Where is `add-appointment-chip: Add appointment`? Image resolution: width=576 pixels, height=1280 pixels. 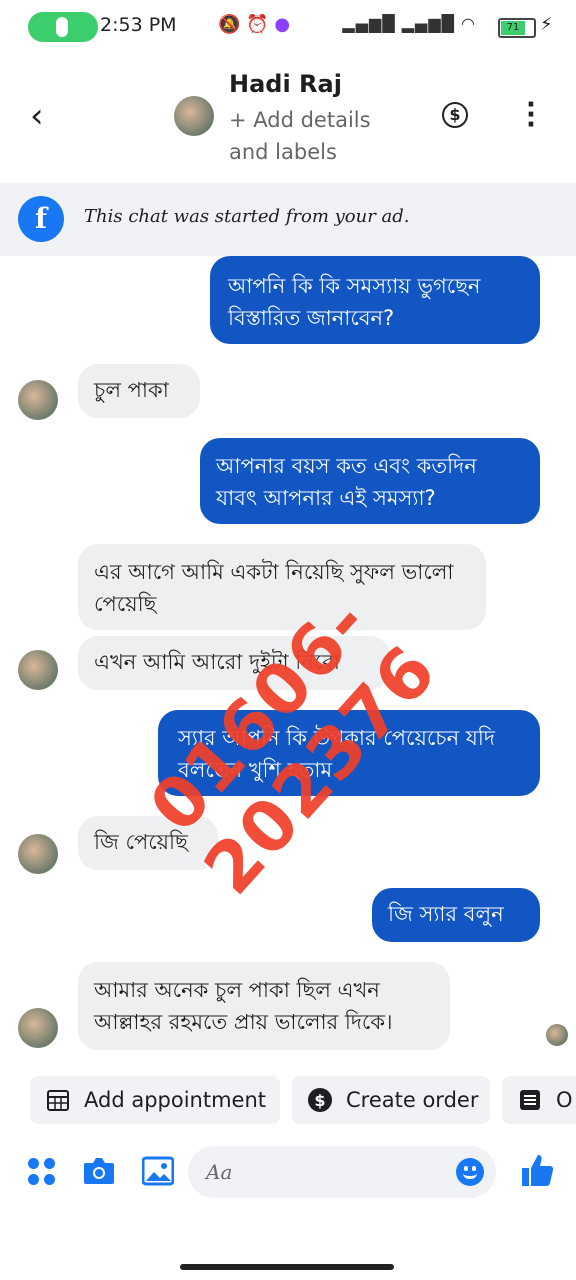 add-appointment-chip: Add appointment is located at coordinates (155, 1100).